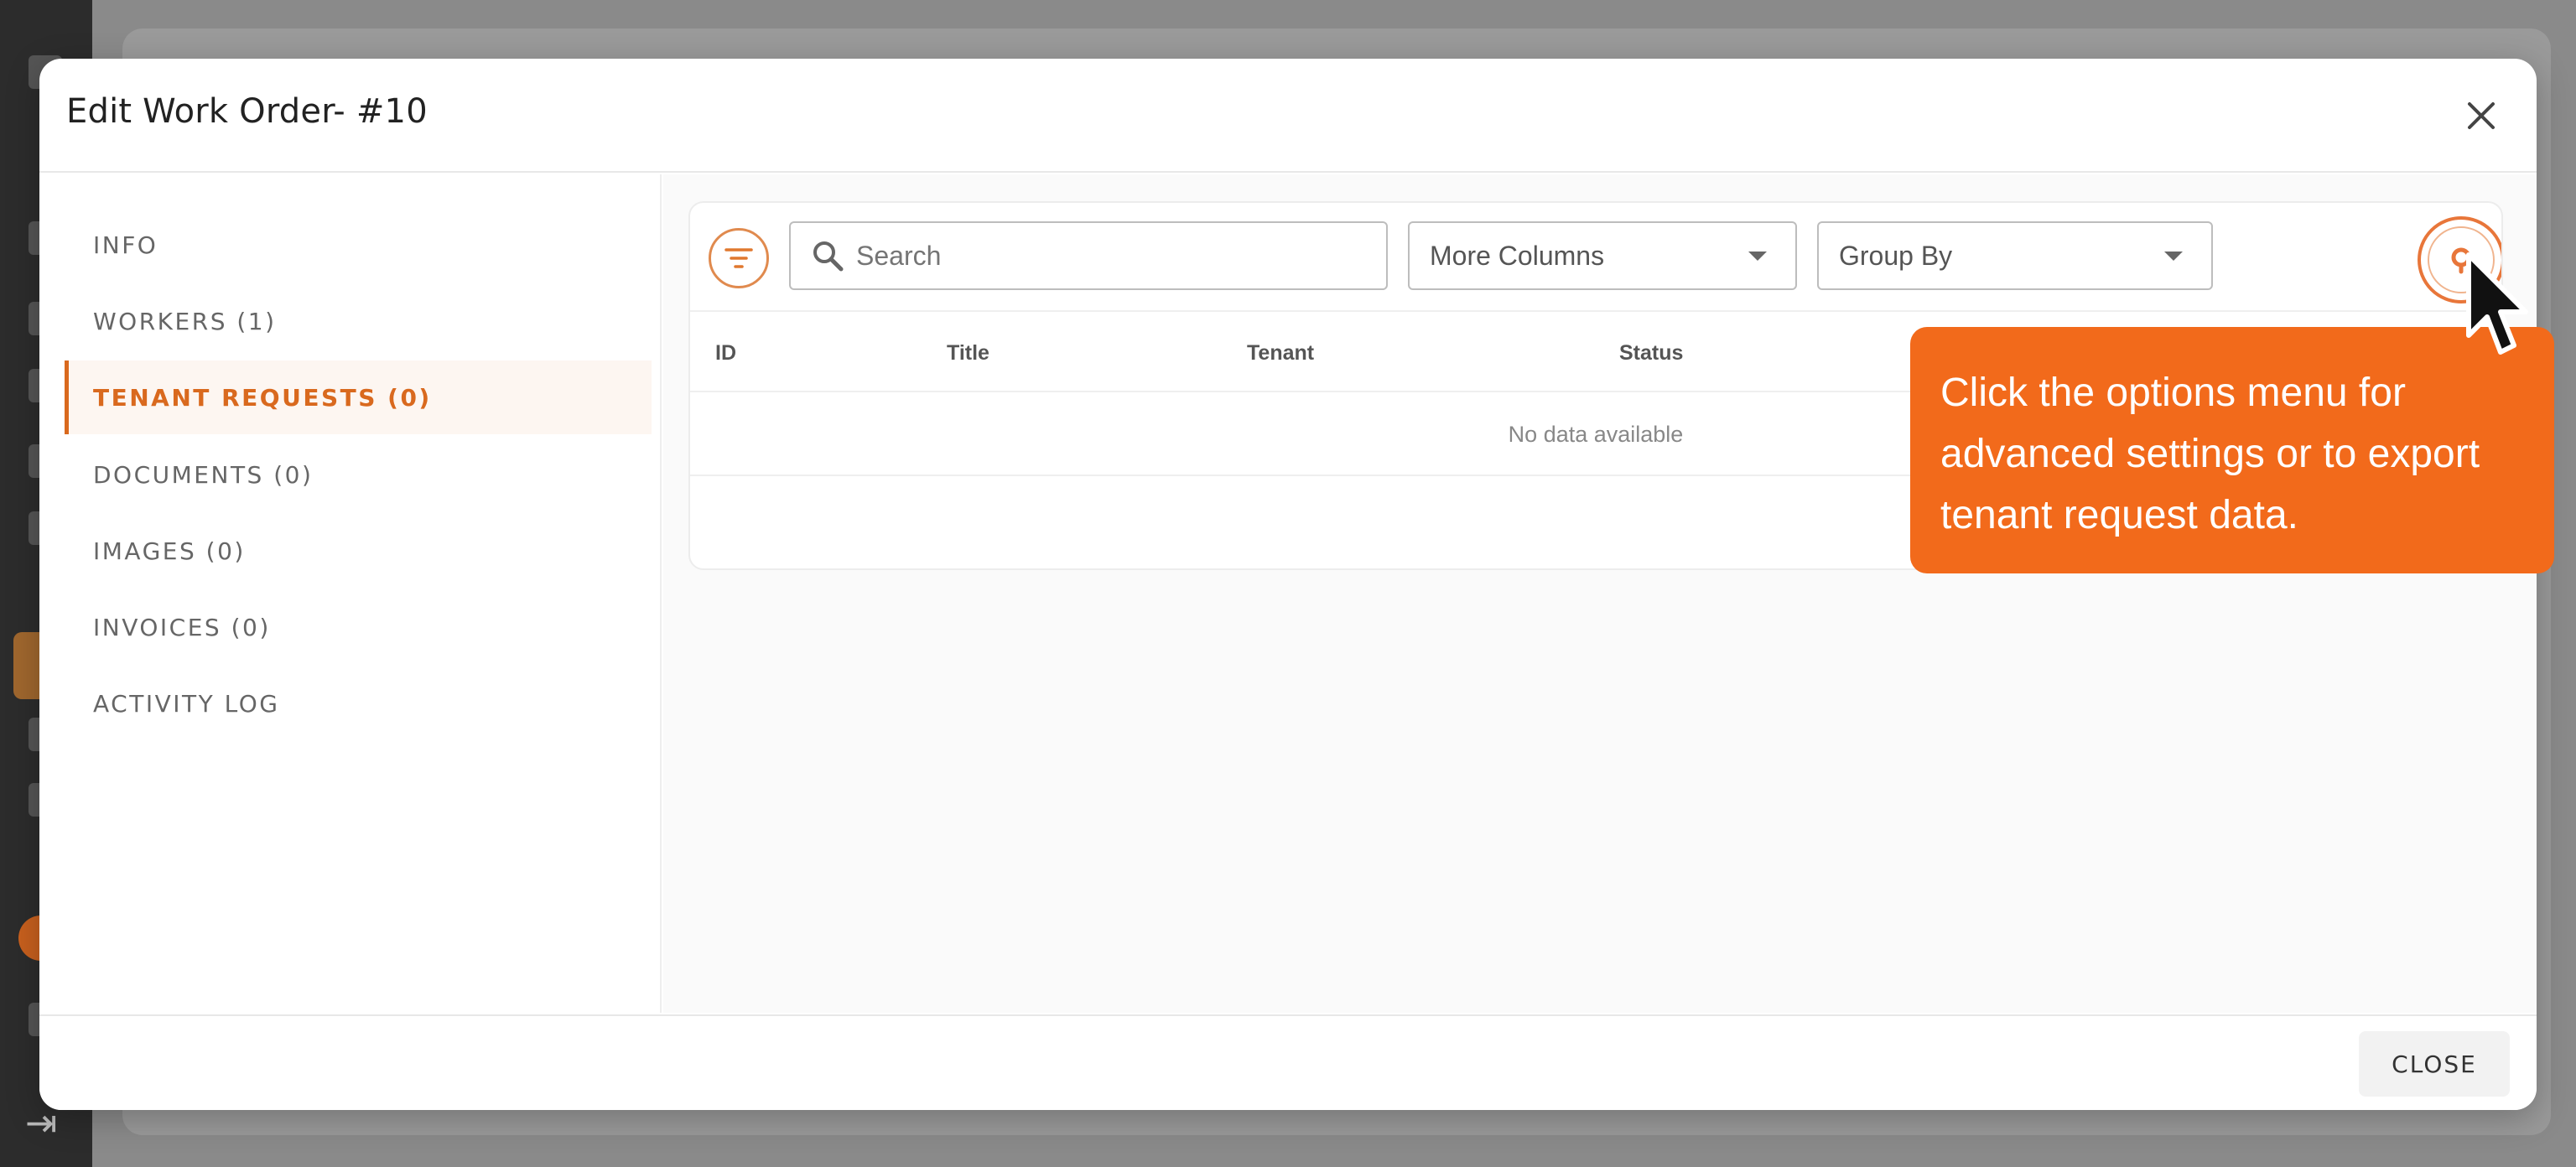 The width and height of the screenshot is (2576, 1167). I want to click on more-columns-select: More Columns, so click(1602, 255).